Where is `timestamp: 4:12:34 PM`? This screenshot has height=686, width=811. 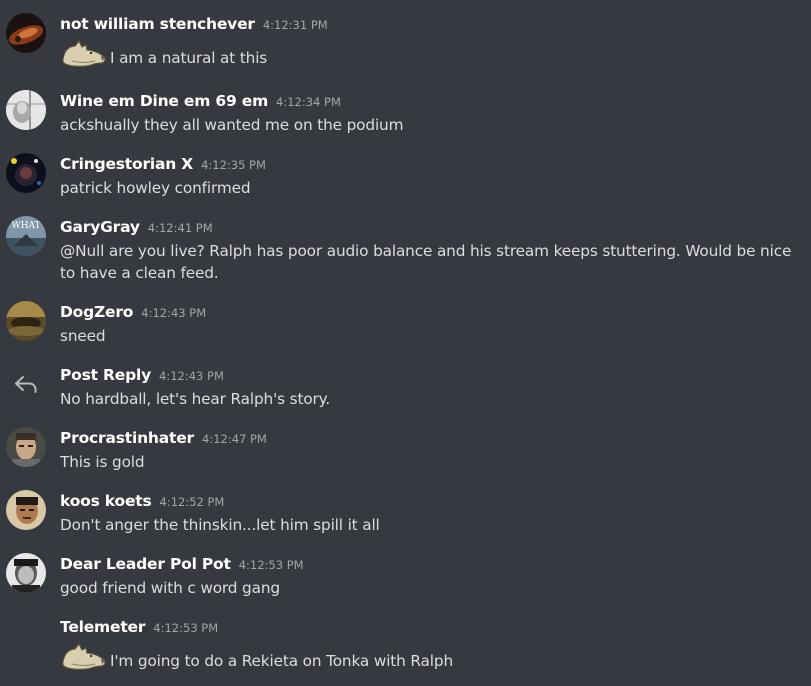 timestamp: 4:12:34 PM is located at coordinates (308, 102).